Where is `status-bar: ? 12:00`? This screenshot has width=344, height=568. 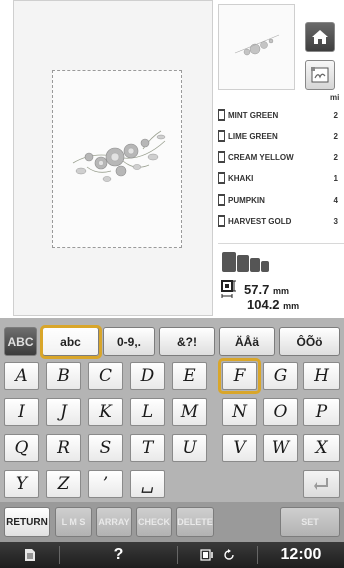 status-bar: ? 12:00 is located at coordinates (172, 555).